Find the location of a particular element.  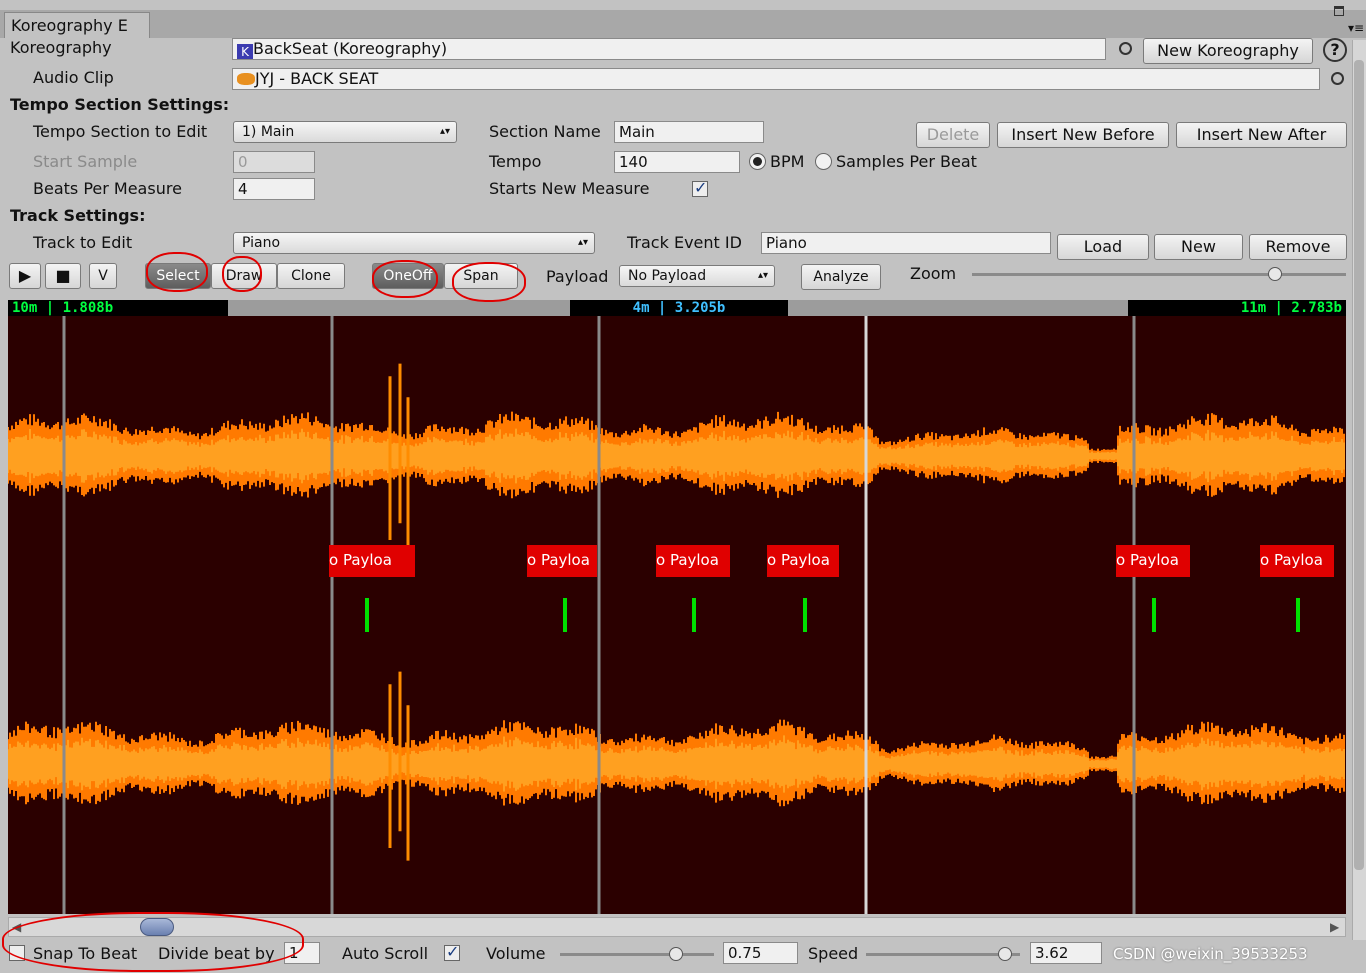

volume-field: 0.75 is located at coordinates (760, 953).